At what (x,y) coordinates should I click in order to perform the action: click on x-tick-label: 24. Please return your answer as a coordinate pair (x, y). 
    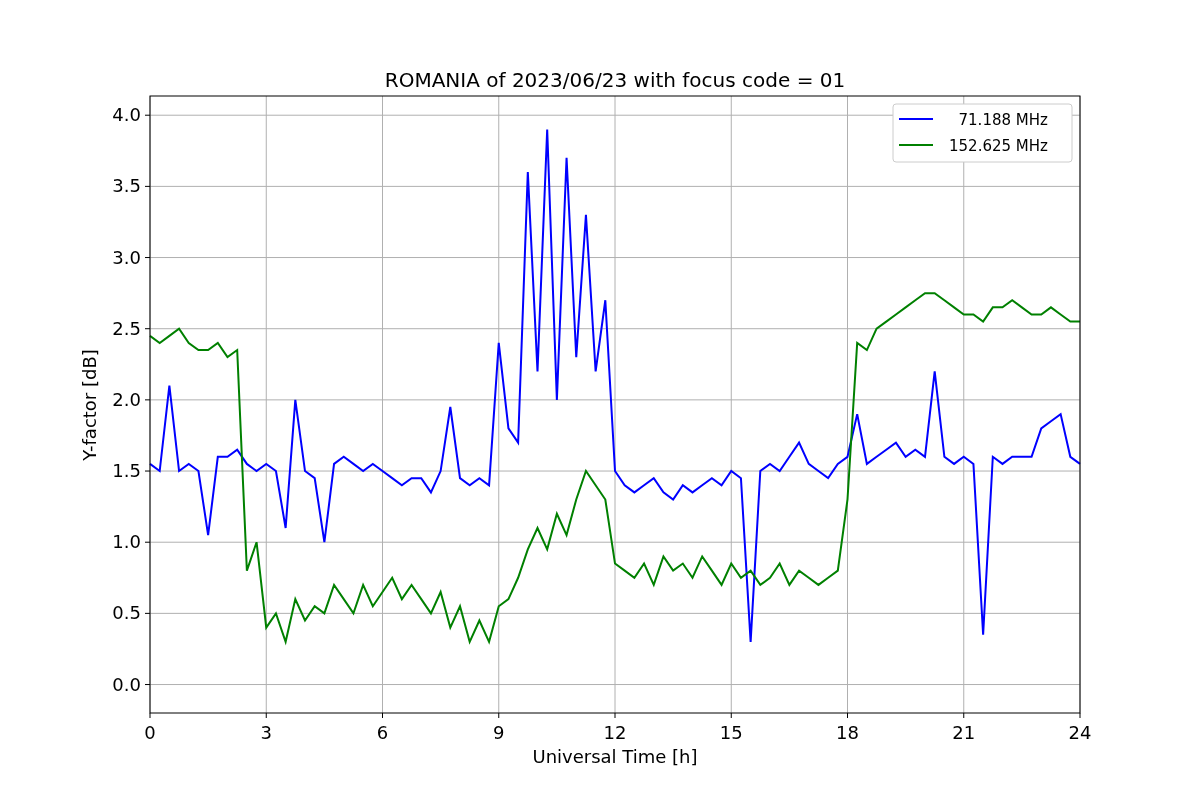
    Looking at the image, I should click on (1080, 732).